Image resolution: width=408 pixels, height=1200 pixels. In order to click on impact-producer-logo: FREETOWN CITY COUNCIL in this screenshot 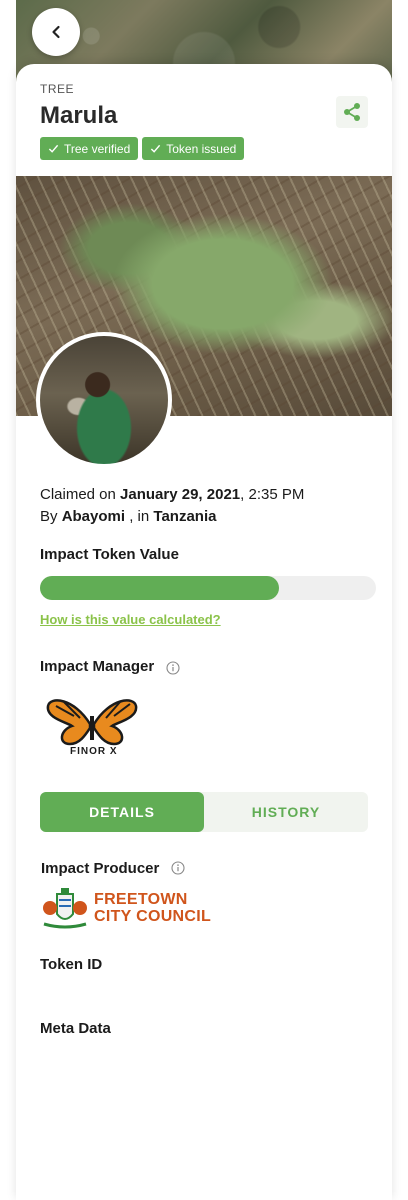, I will do `click(125, 908)`.